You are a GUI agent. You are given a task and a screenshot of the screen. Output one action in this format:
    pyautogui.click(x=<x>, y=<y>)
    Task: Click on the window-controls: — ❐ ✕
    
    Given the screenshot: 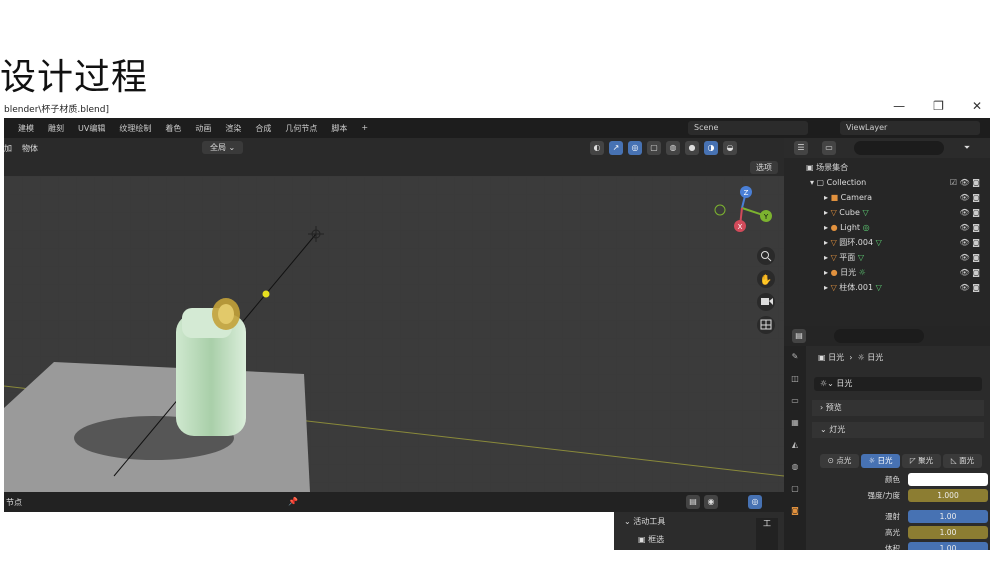 What is the action you would take?
    pyautogui.click(x=937, y=106)
    